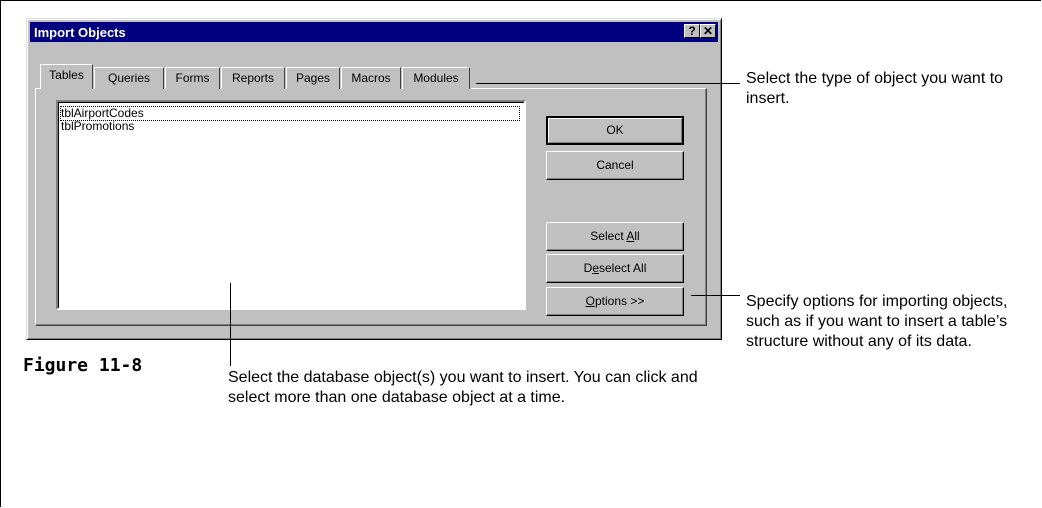  What do you see at coordinates (615, 130) in the screenshot?
I see `ok-button: OK` at bounding box center [615, 130].